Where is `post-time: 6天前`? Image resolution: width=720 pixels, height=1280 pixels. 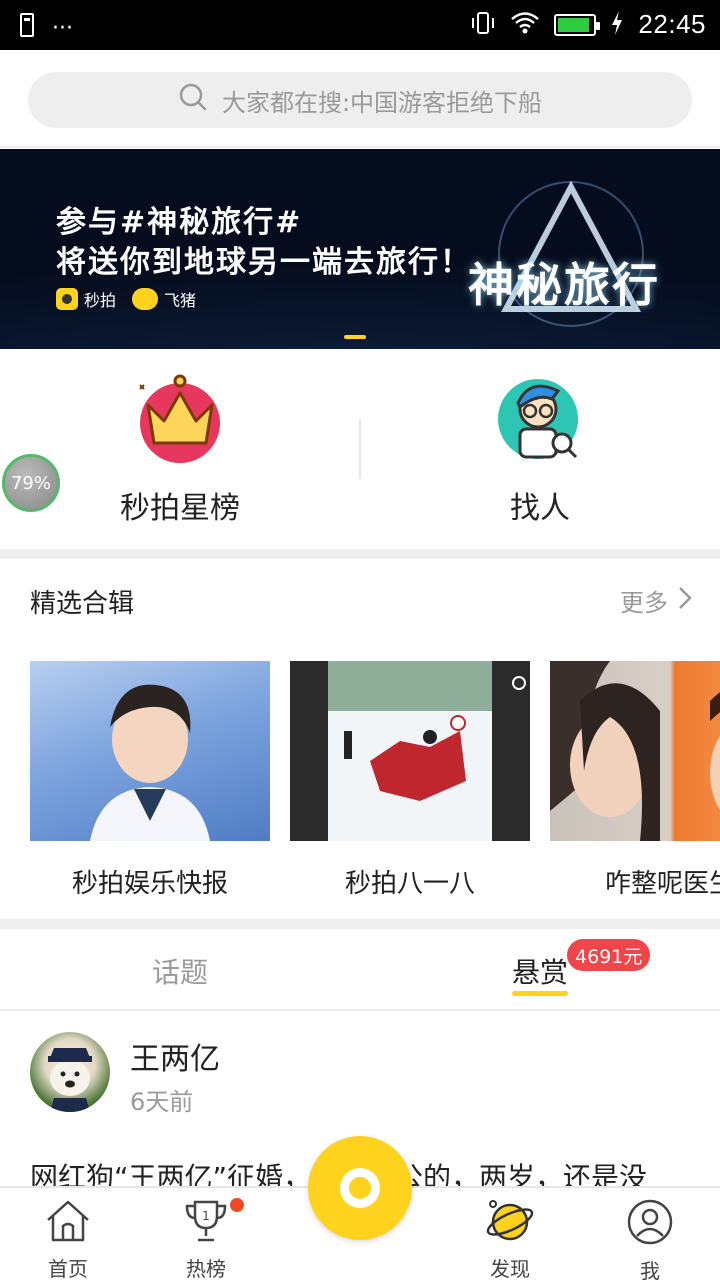
post-time: 6天前 is located at coordinates (162, 1102).